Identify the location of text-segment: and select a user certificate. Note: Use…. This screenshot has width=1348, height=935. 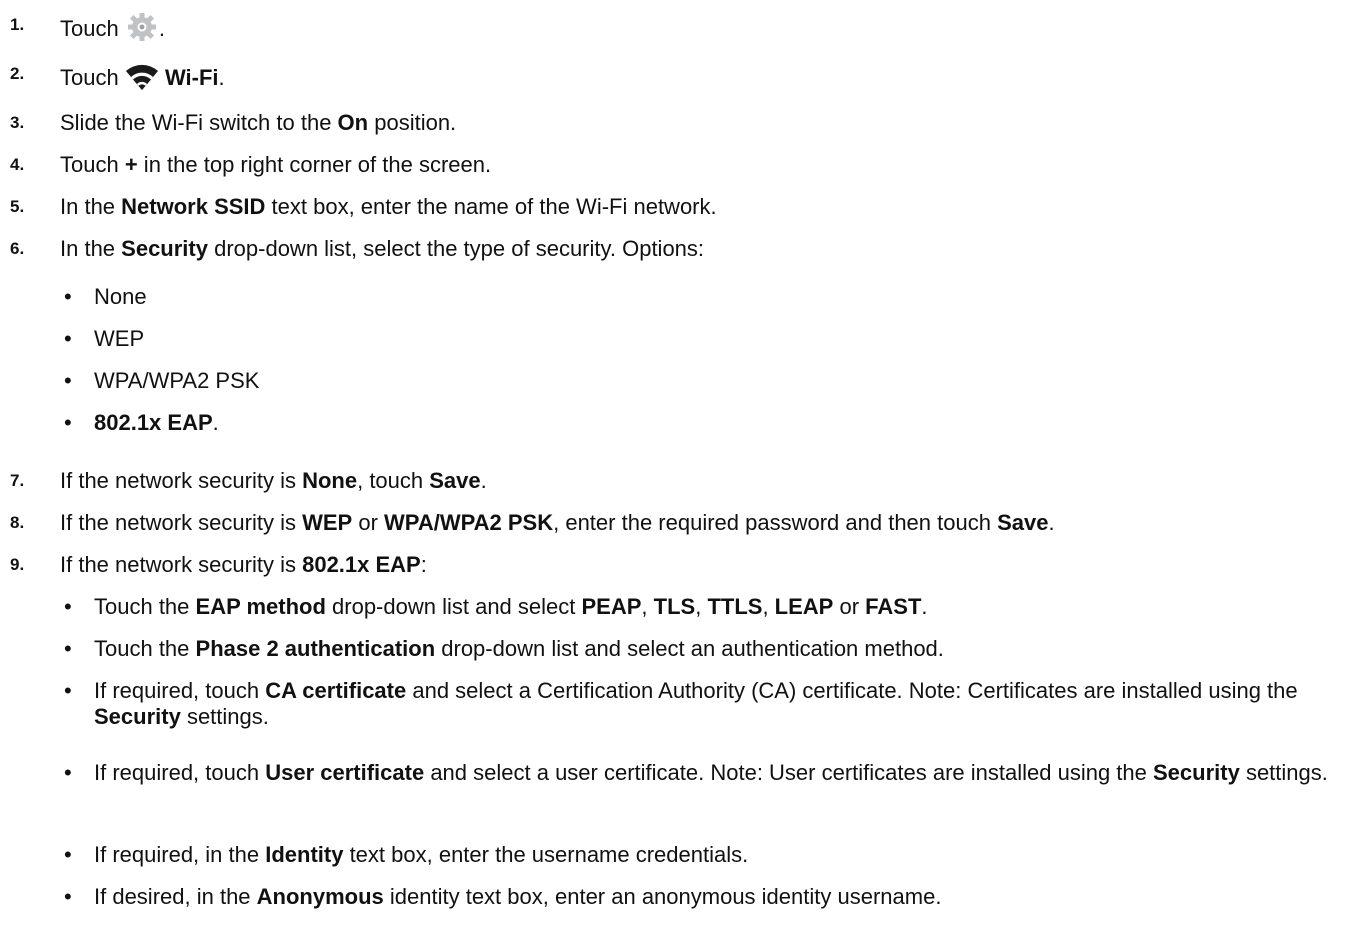
(788, 772).